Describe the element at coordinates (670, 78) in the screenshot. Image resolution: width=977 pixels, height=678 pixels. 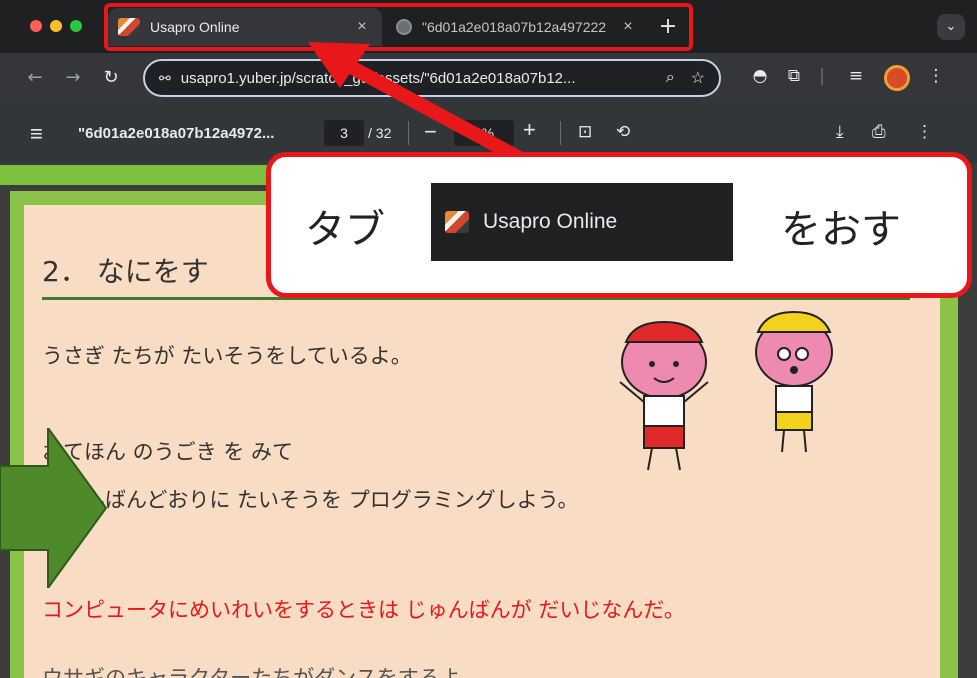
I see `zoom-icon: ⌕` at that location.